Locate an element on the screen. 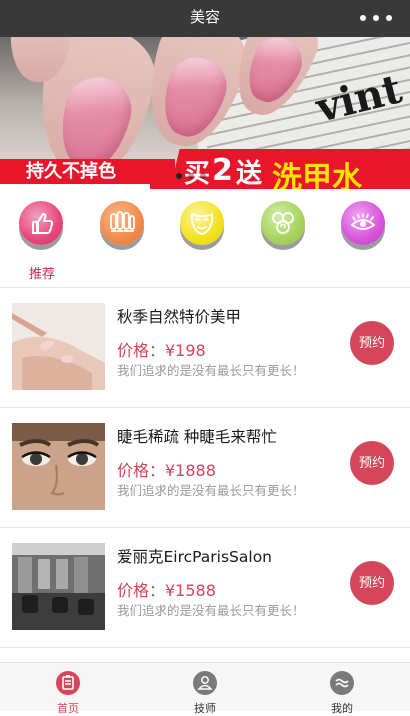 This screenshot has width=410, height=716. eyelash-thumbnail is located at coordinates (58, 466).